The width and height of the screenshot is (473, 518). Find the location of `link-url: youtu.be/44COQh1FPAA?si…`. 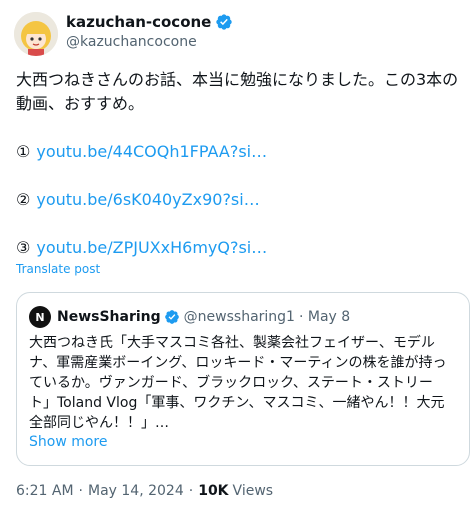

link-url: youtu.be/44COQh1FPAA?si… is located at coordinates (151, 152).